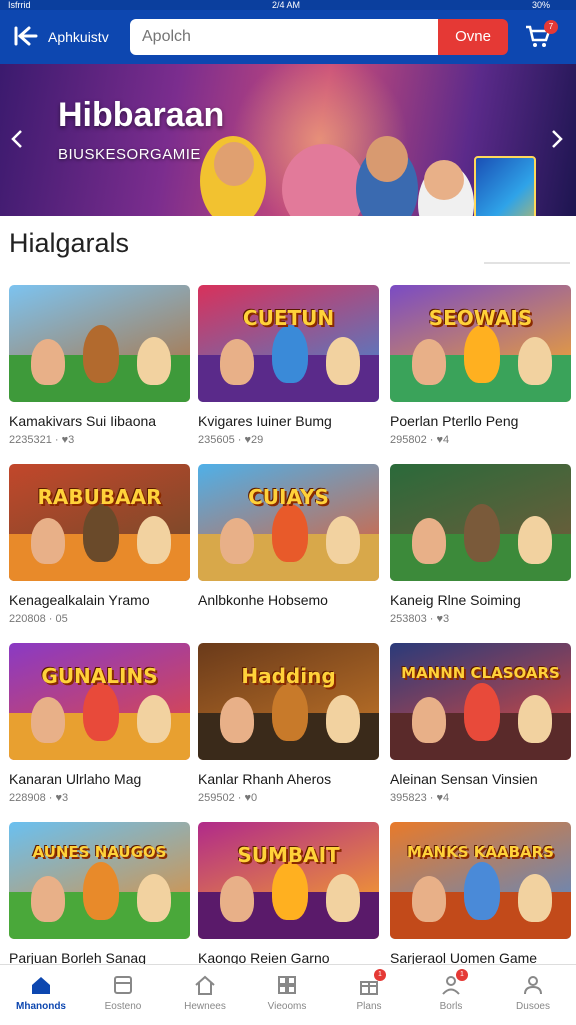  Describe the element at coordinates (533, 1006) in the screenshot. I see `nav-label: Dusoes` at that location.